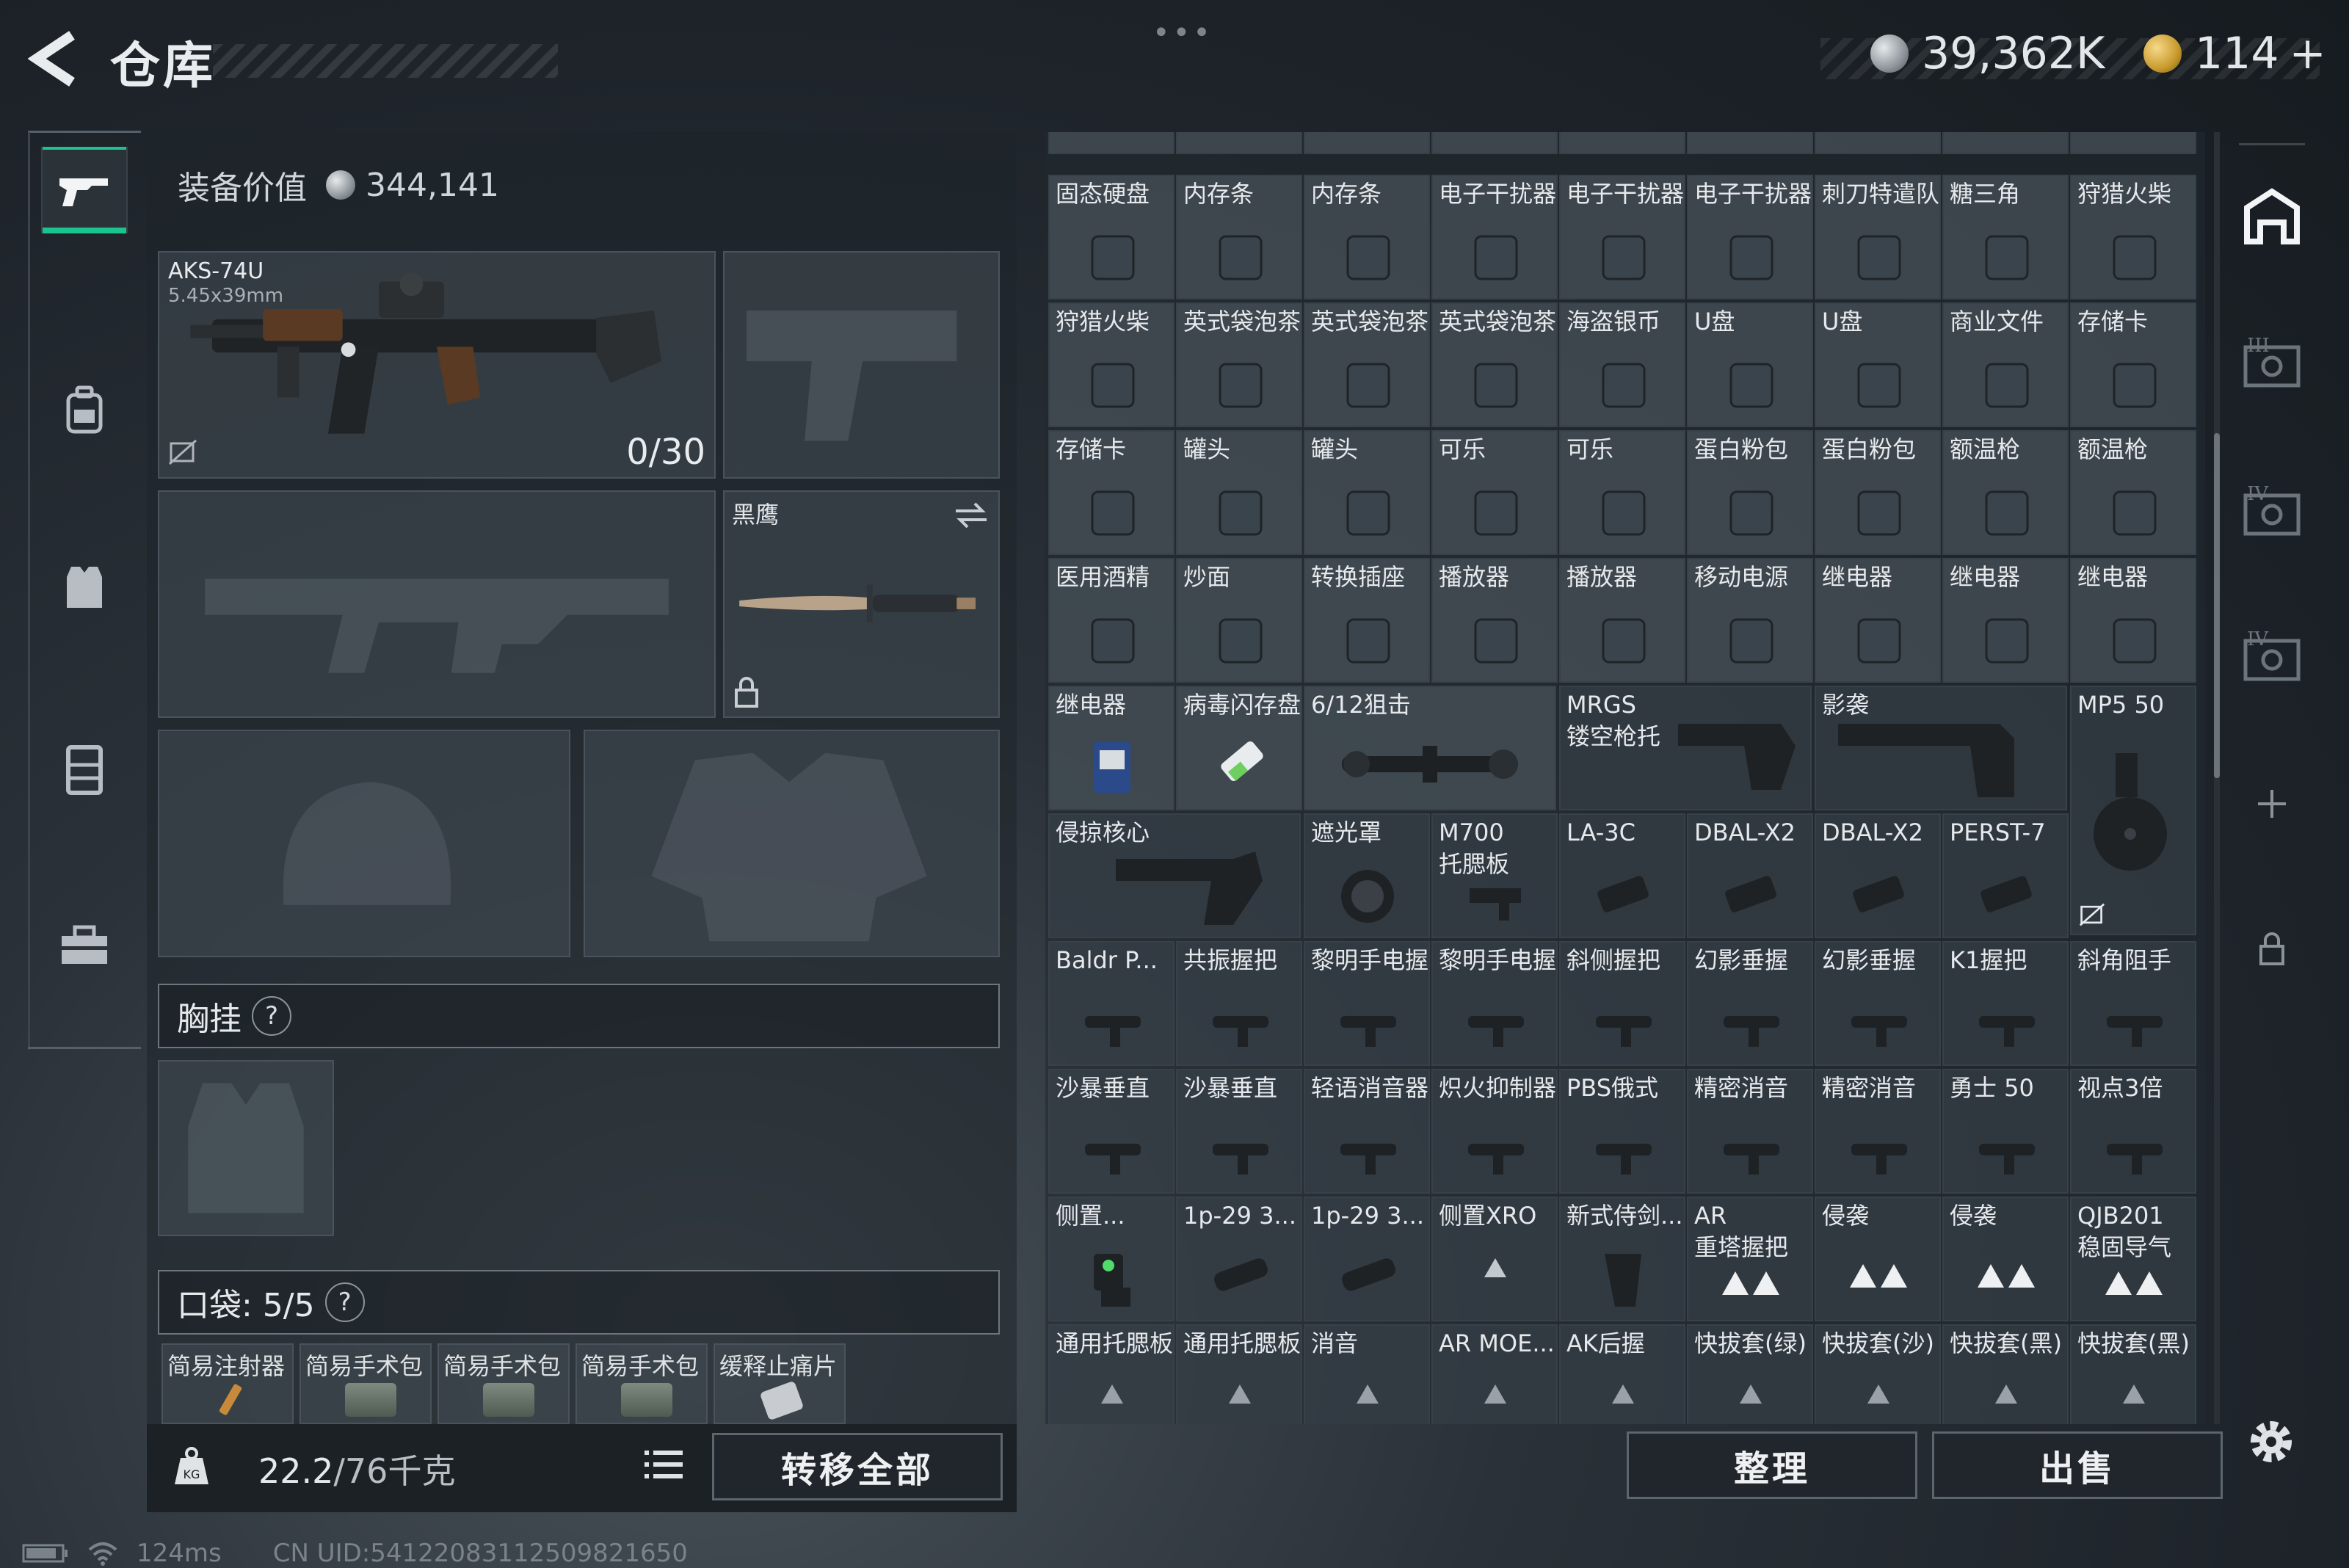 This screenshot has height=1568, width=2349. What do you see at coordinates (1111, 748) in the screenshot?
I see `item-relay: 继电器` at bounding box center [1111, 748].